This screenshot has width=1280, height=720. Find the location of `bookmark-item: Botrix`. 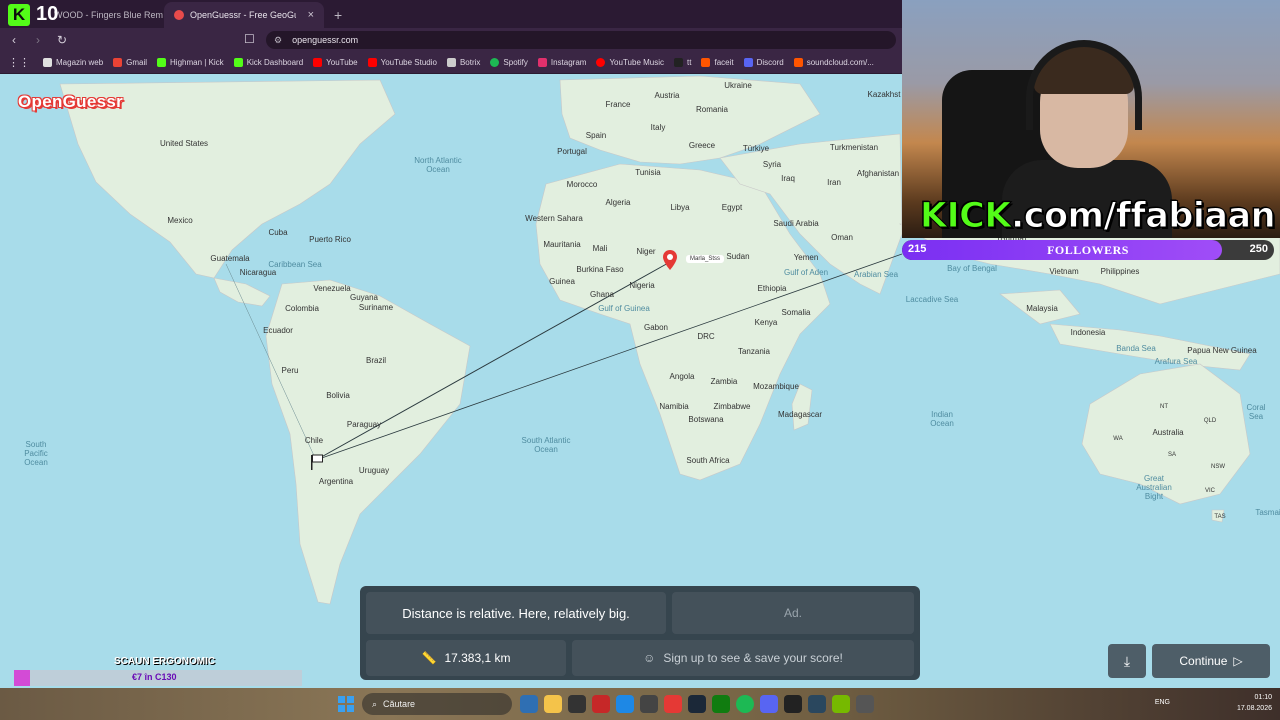

bookmark-item: Botrix is located at coordinates (463, 62).